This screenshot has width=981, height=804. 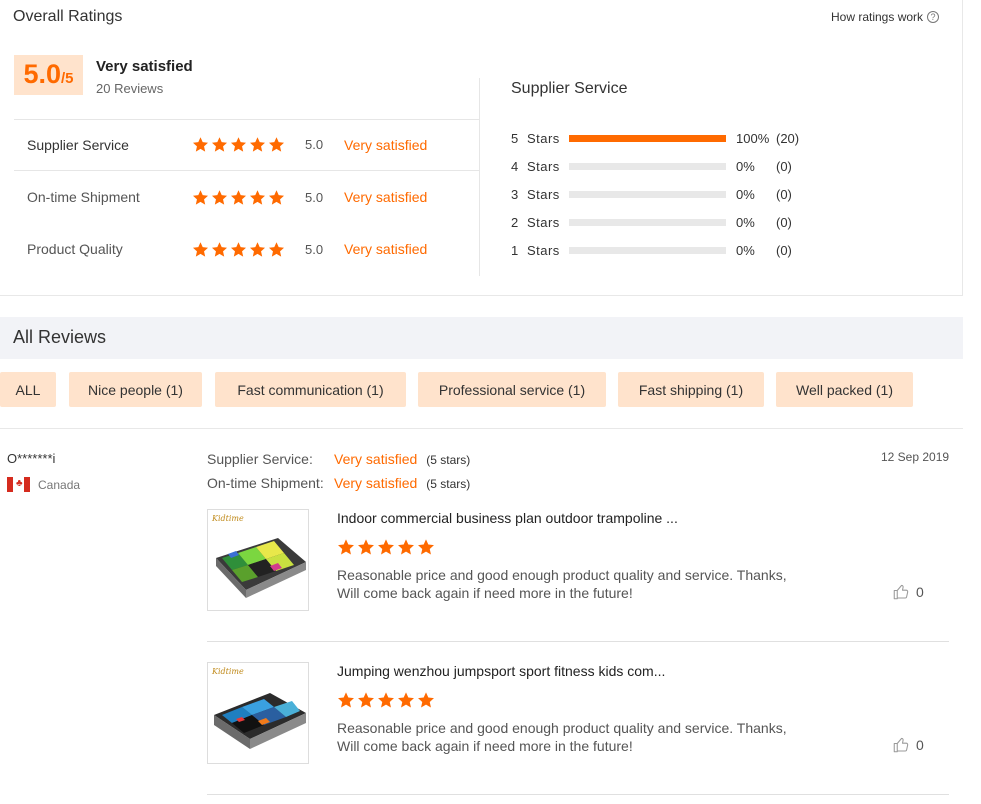 I want to click on filter-chip-all: ALL, so click(x=28, y=389).